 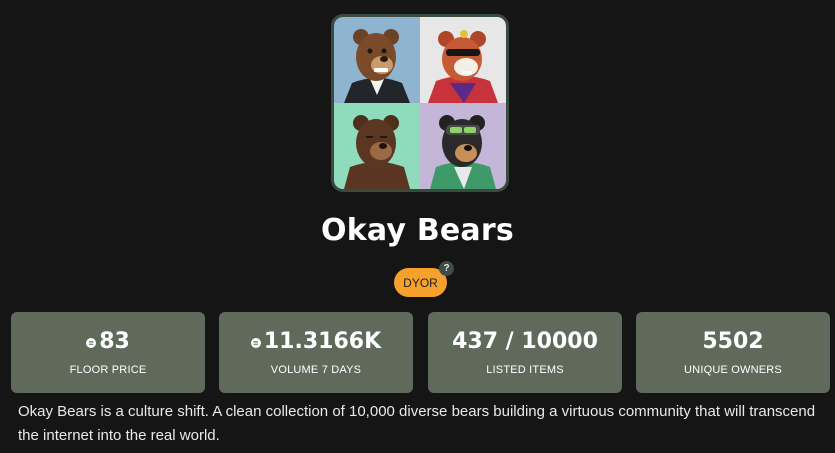 I want to click on listed-items-value: 437 / 10000, so click(x=525, y=341).